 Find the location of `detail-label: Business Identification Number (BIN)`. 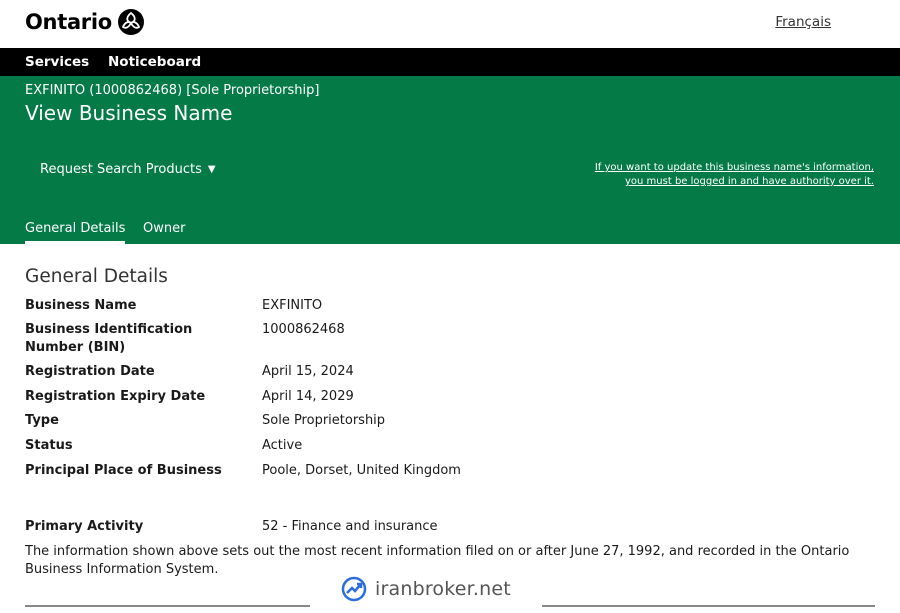

detail-label: Business Identification Number (BIN) is located at coordinates (109, 338).